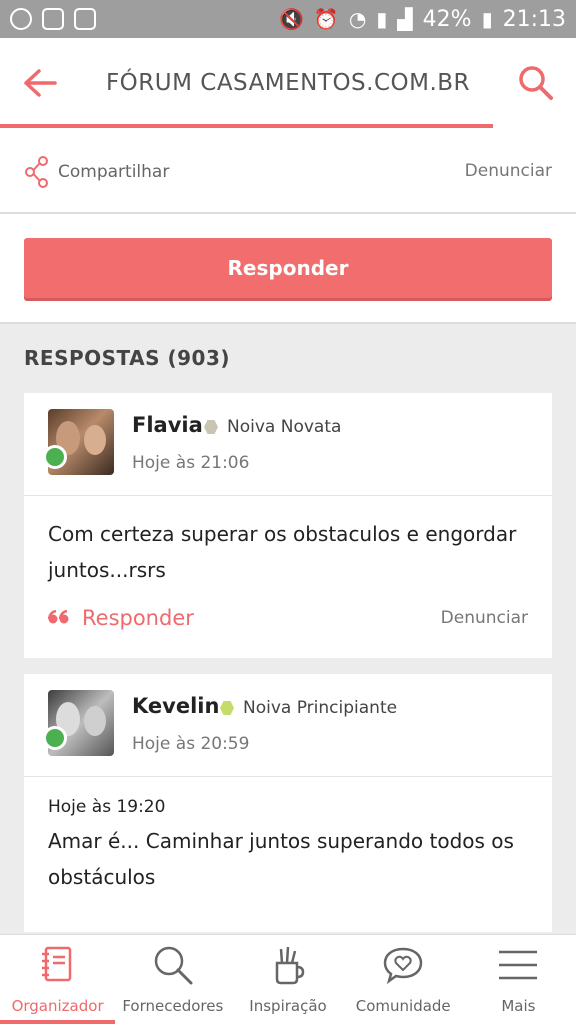  I want to click on nav-item-organizador: Organizador, so click(58, 979).